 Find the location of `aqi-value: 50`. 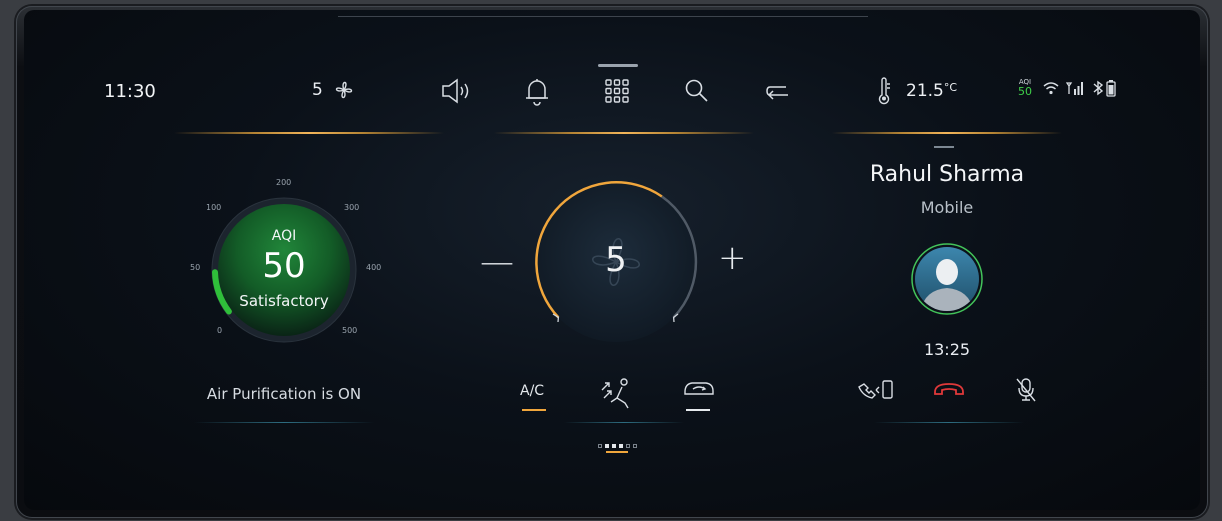

aqi-value: 50 is located at coordinates (284, 266).